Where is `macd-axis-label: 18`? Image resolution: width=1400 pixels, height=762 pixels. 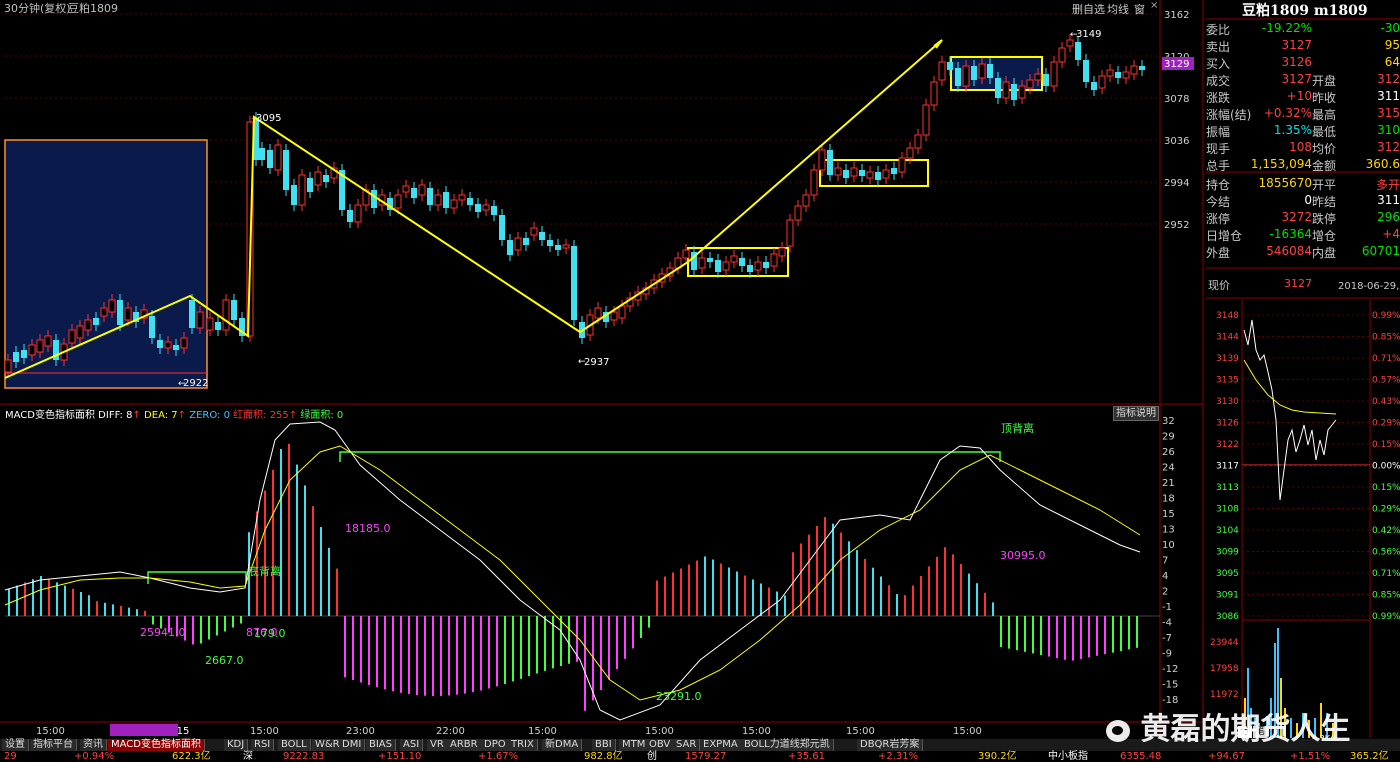 macd-axis-label: 18 is located at coordinates (1168, 499).